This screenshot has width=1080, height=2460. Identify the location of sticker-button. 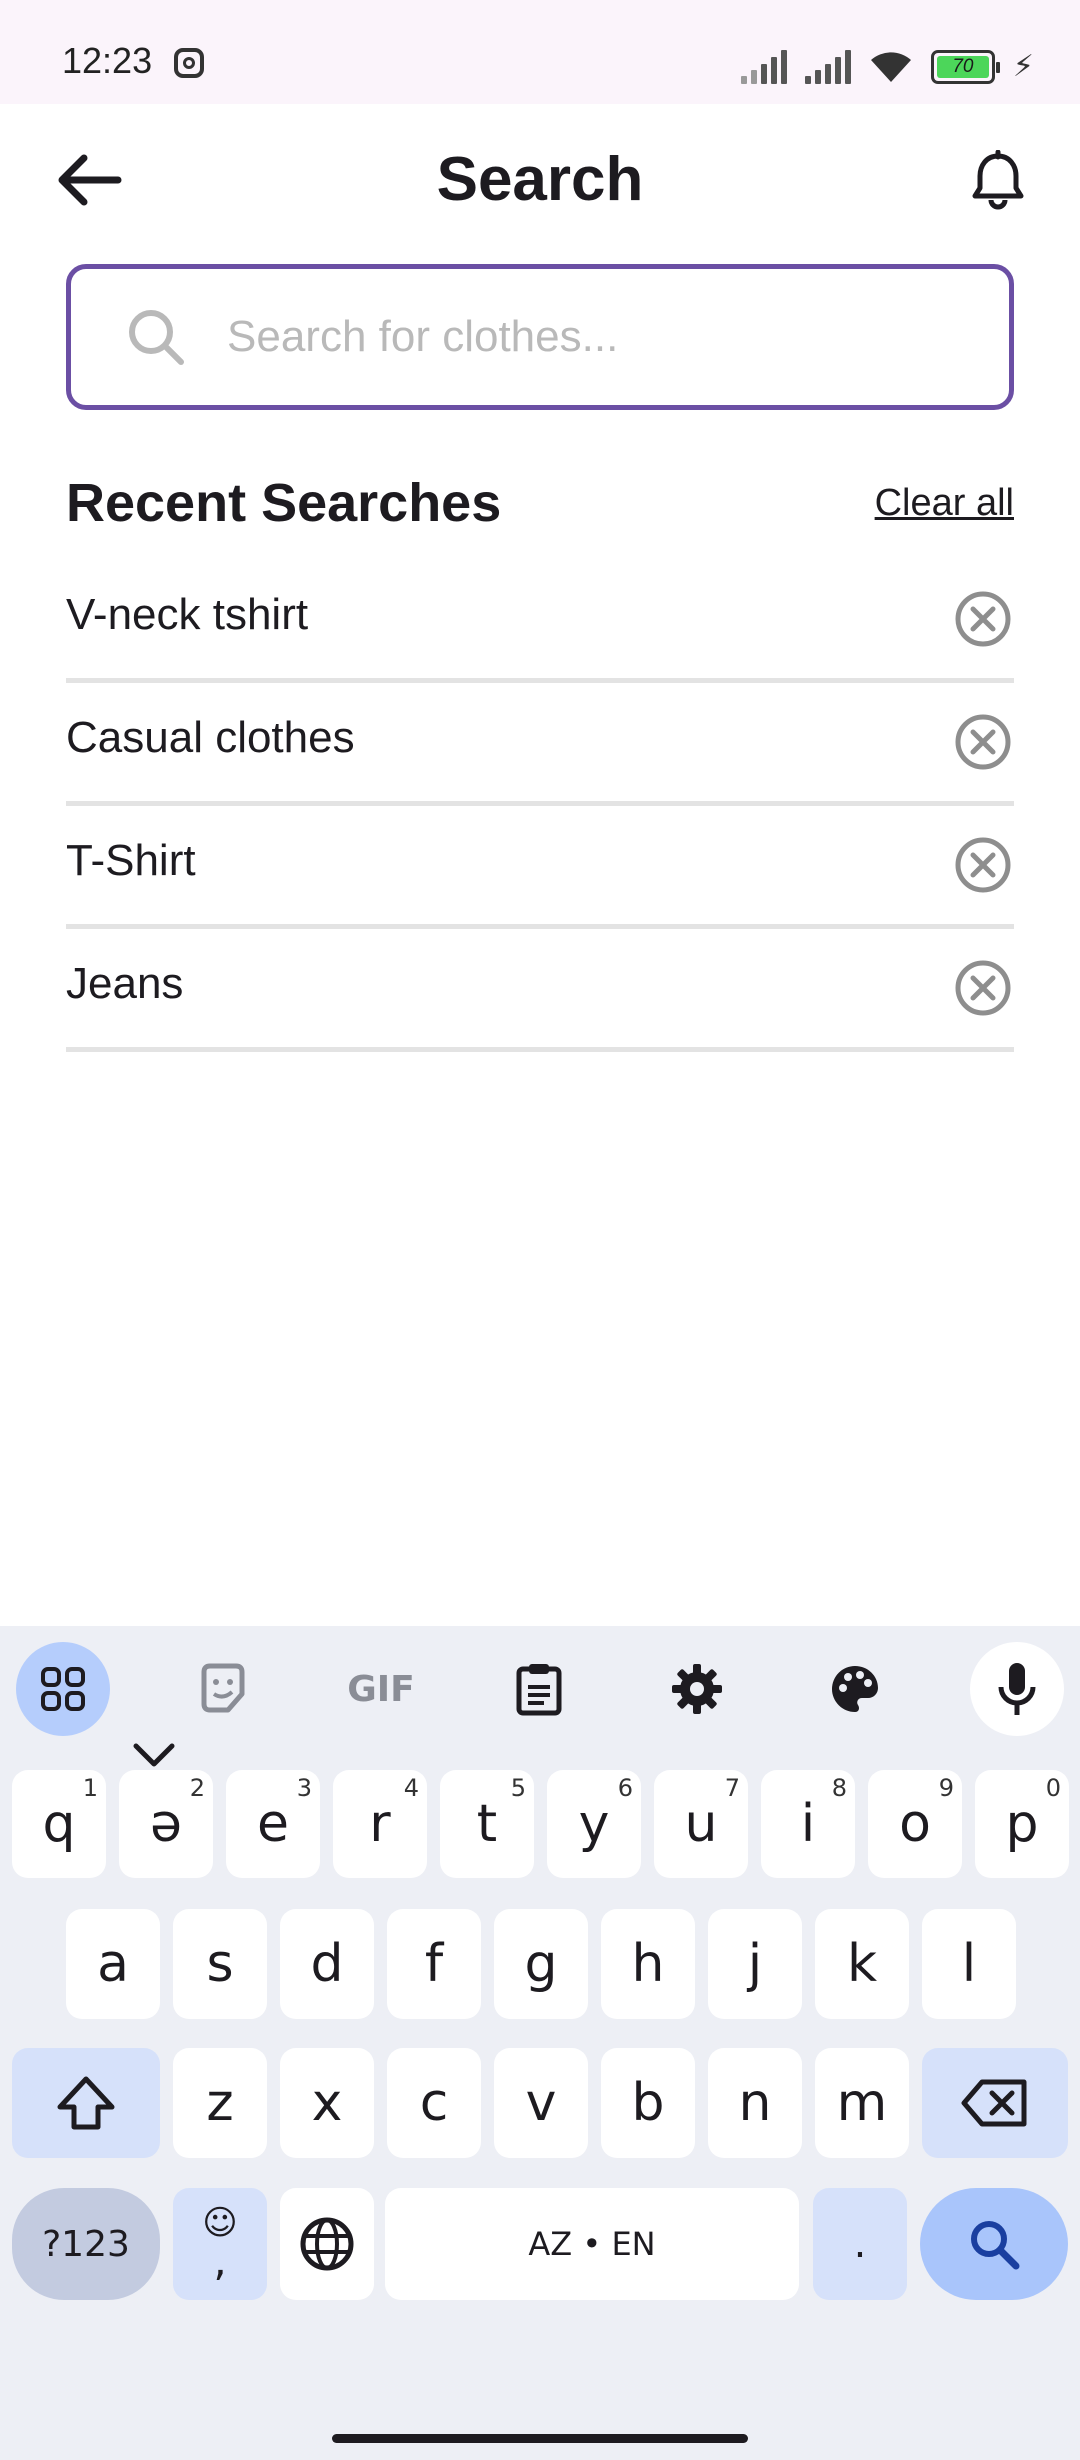
(223, 1689).